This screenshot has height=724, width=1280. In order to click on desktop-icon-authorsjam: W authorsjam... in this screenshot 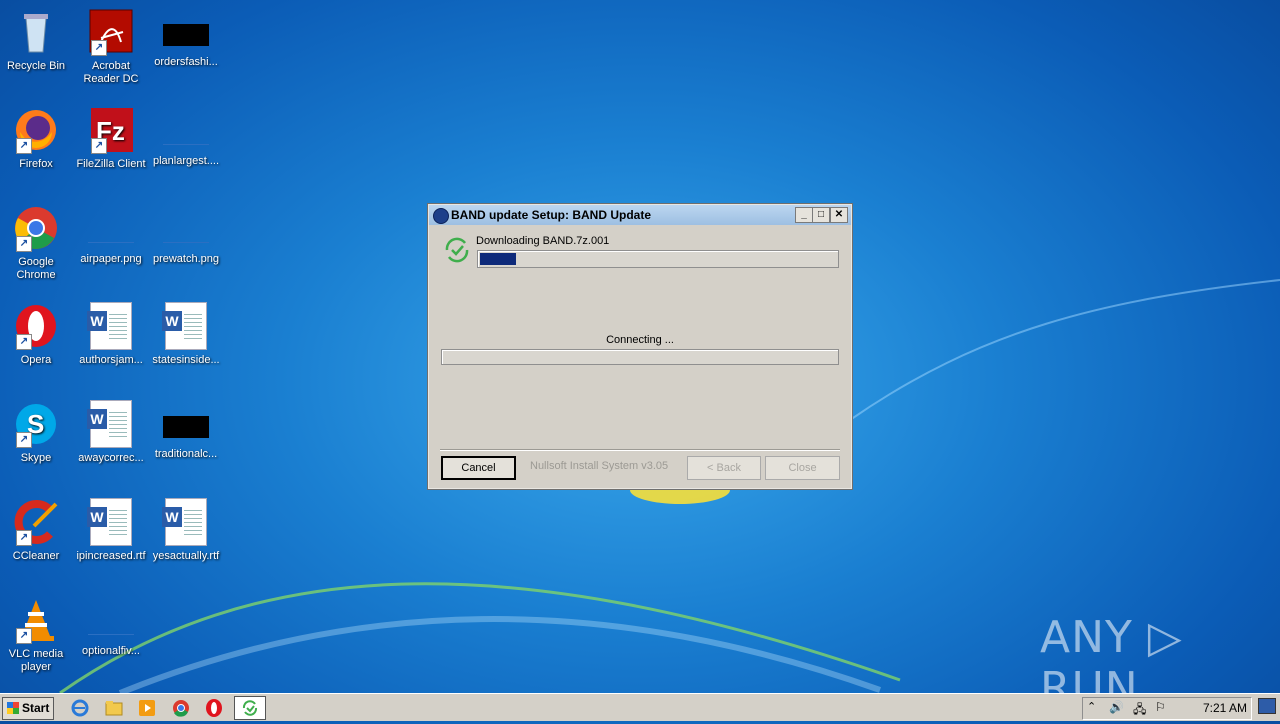, I will do `click(111, 334)`.